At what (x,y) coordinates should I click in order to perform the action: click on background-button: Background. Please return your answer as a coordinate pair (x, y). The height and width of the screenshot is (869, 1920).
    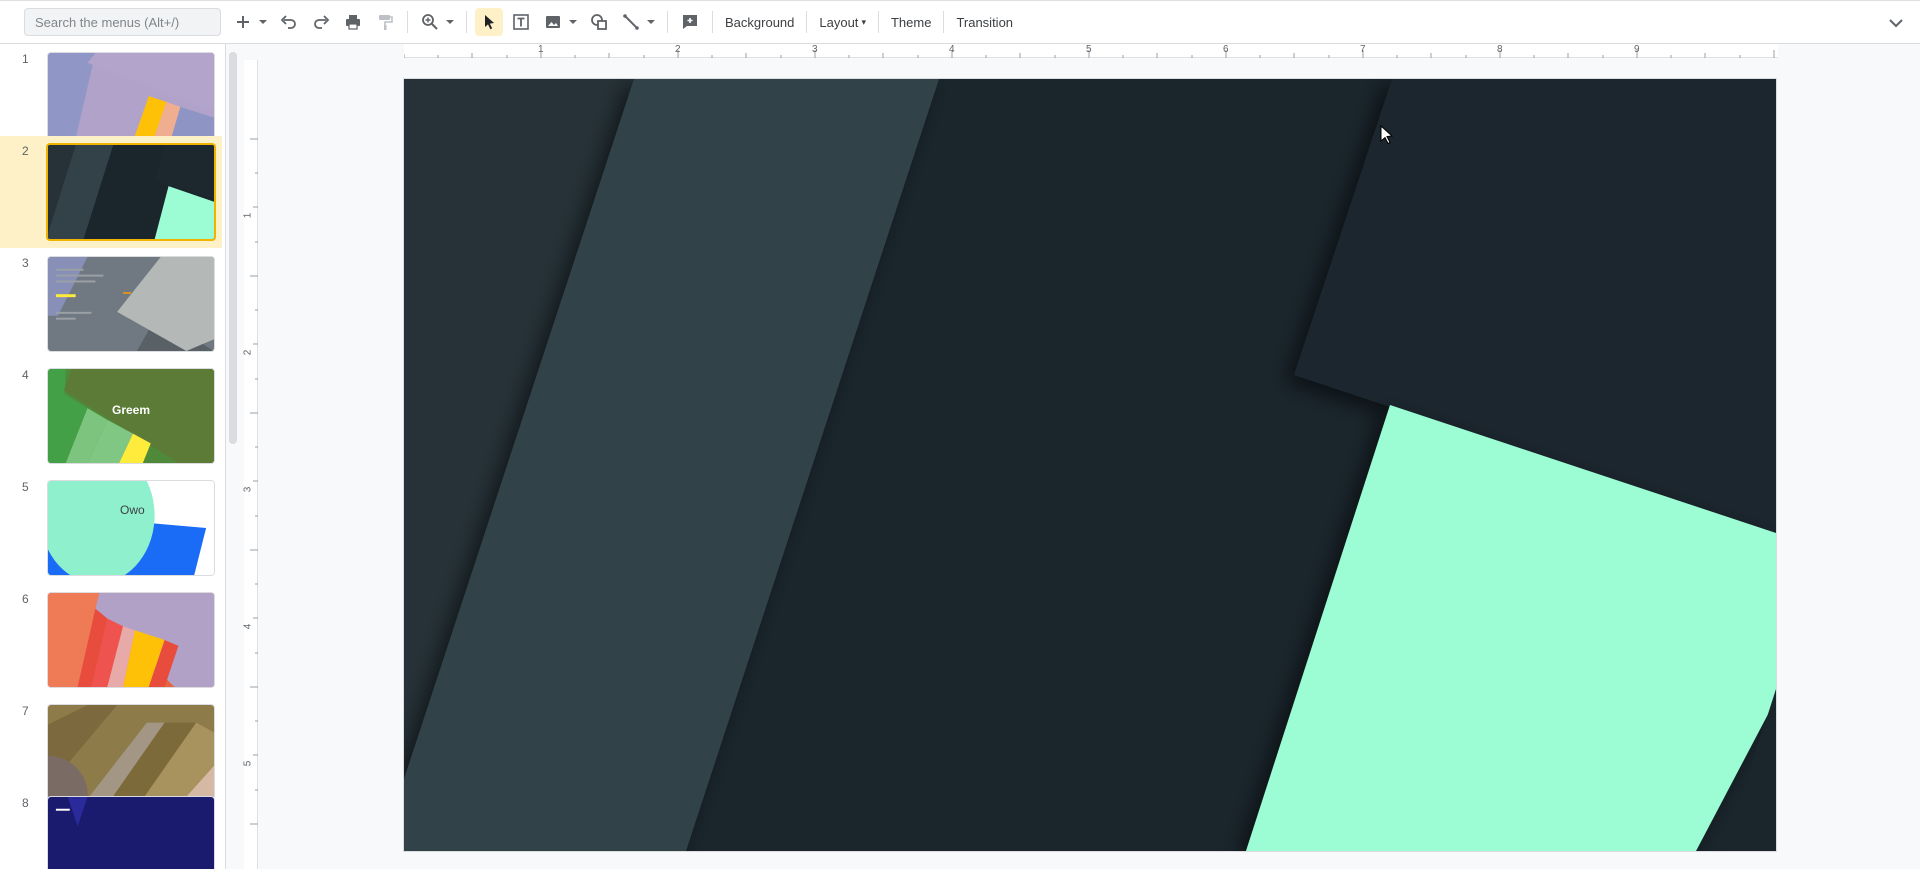
    Looking at the image, I should click on (759, 22).